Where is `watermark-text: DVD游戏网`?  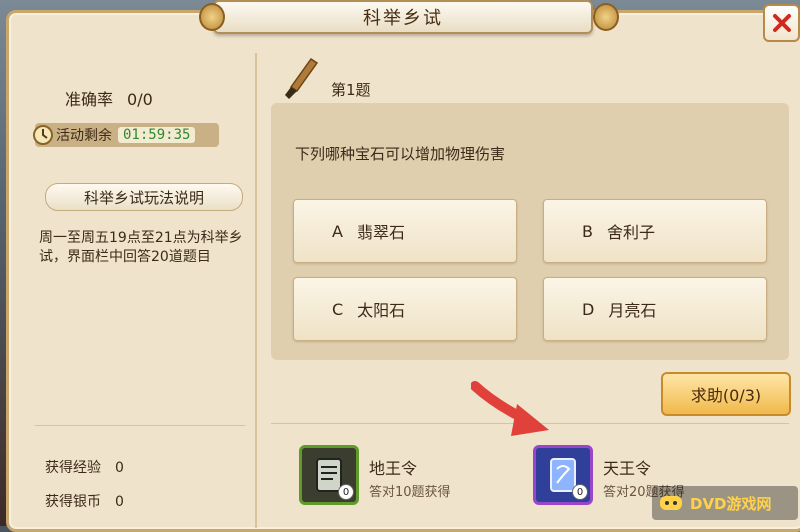 watermark-text: DVD游戏网 is located at coordinates (731, 503).